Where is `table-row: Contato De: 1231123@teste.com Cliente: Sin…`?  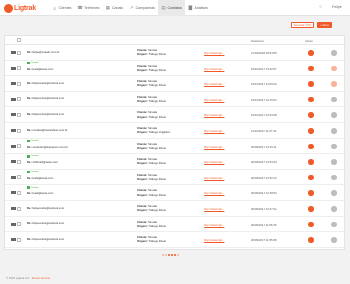 table-row: Contato De: 1231123@teste.com Cliente: Sin… is located at coordinates (175, 162).